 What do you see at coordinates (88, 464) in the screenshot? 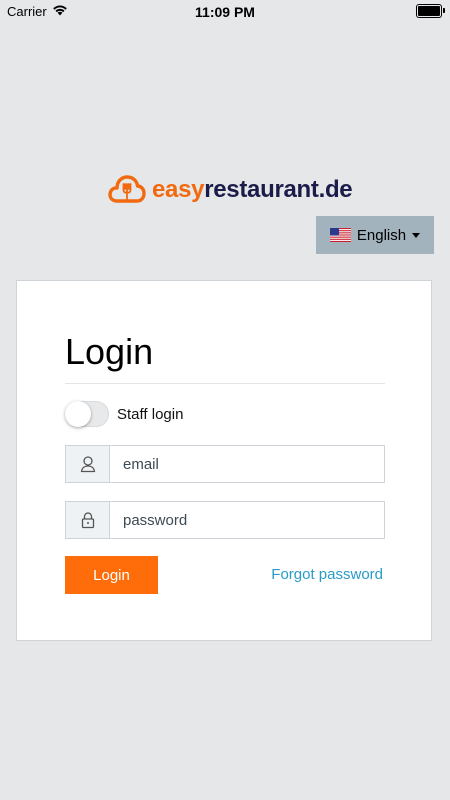
I see `user-icon` at bounding box center [88, 464].